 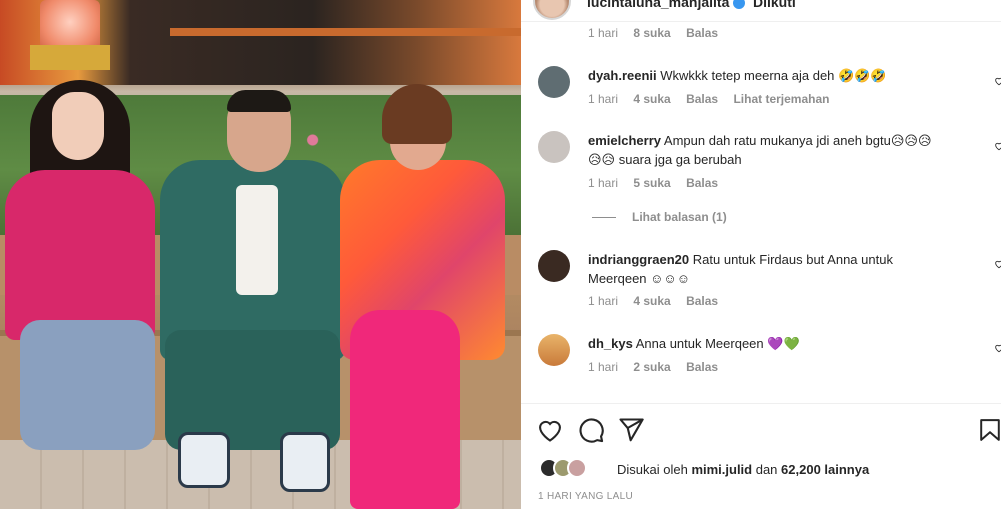 What do you see at coordinates (638, 259) in the screenshot?
I see `commenter-username: indrianggraen20` at bounding box center [638, 259].